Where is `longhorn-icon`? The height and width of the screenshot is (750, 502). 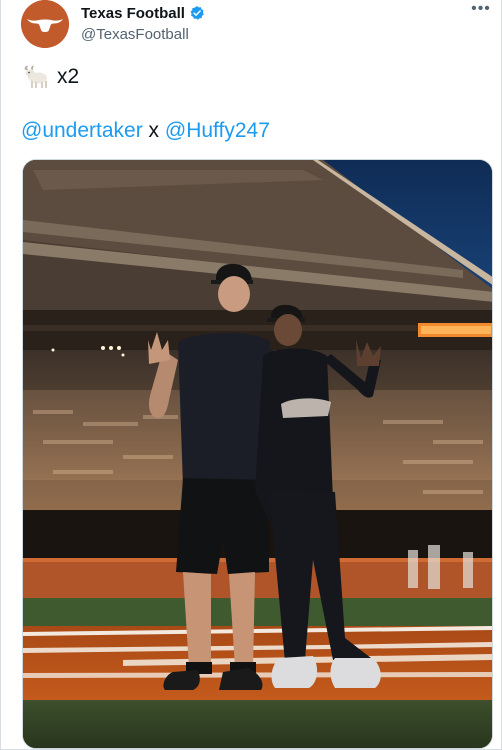
longhorn-icon is located at coordinates (45, 24).